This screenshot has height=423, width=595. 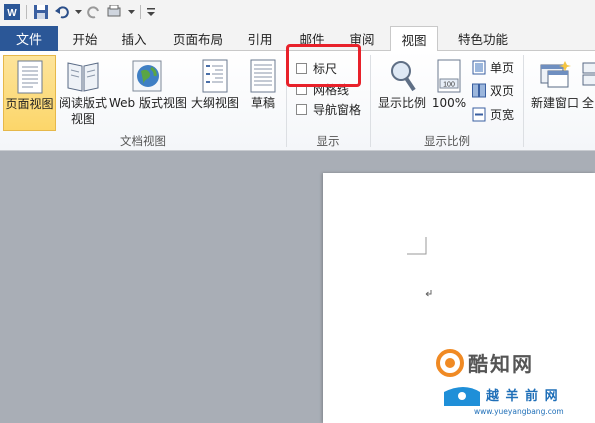 I want to click on navigation-pane-checkbox, so click(x=301, y=109).